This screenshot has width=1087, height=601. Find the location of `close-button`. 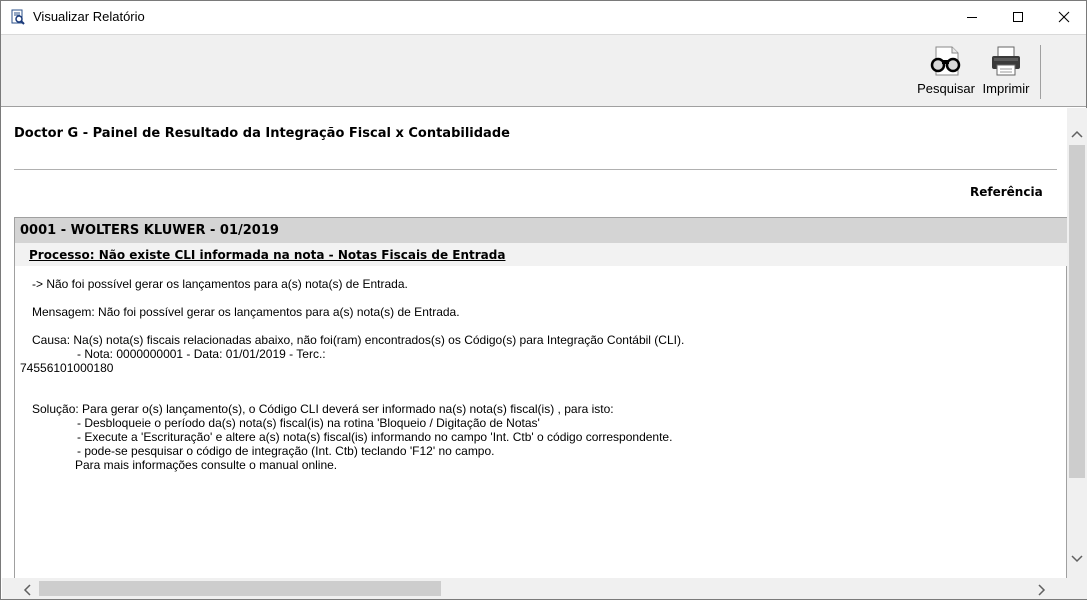

close-button is located at coordinates (1064, 17).